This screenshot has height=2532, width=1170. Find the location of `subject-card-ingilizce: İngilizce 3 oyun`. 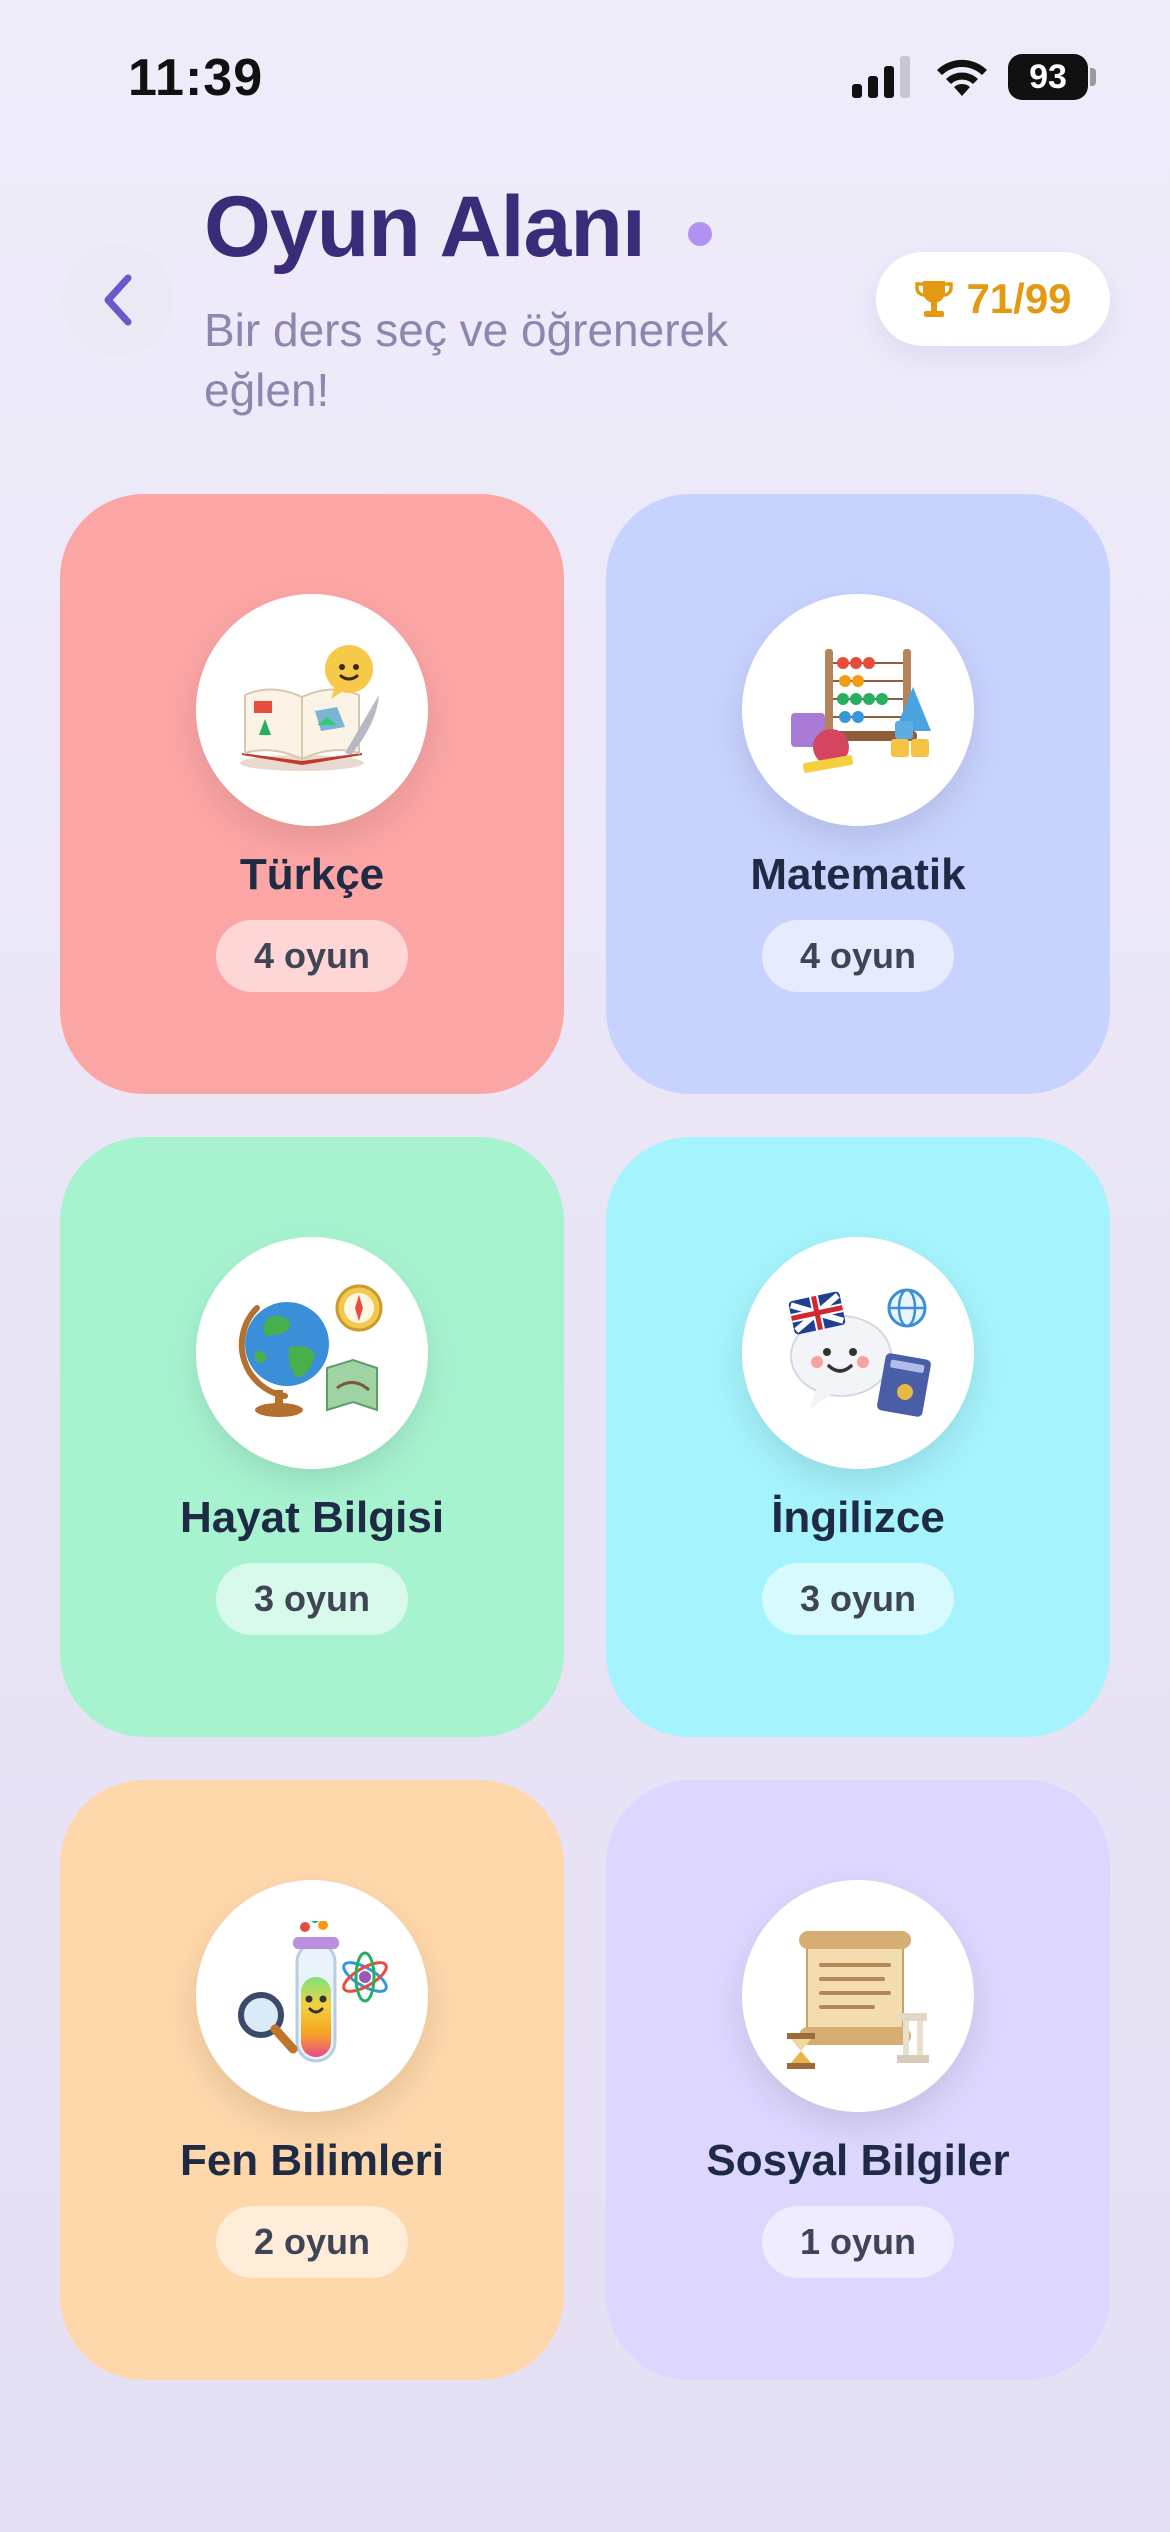

subject-card-ingilizce: İngilizce 3 oyun is located at coordinates (858, 1437).